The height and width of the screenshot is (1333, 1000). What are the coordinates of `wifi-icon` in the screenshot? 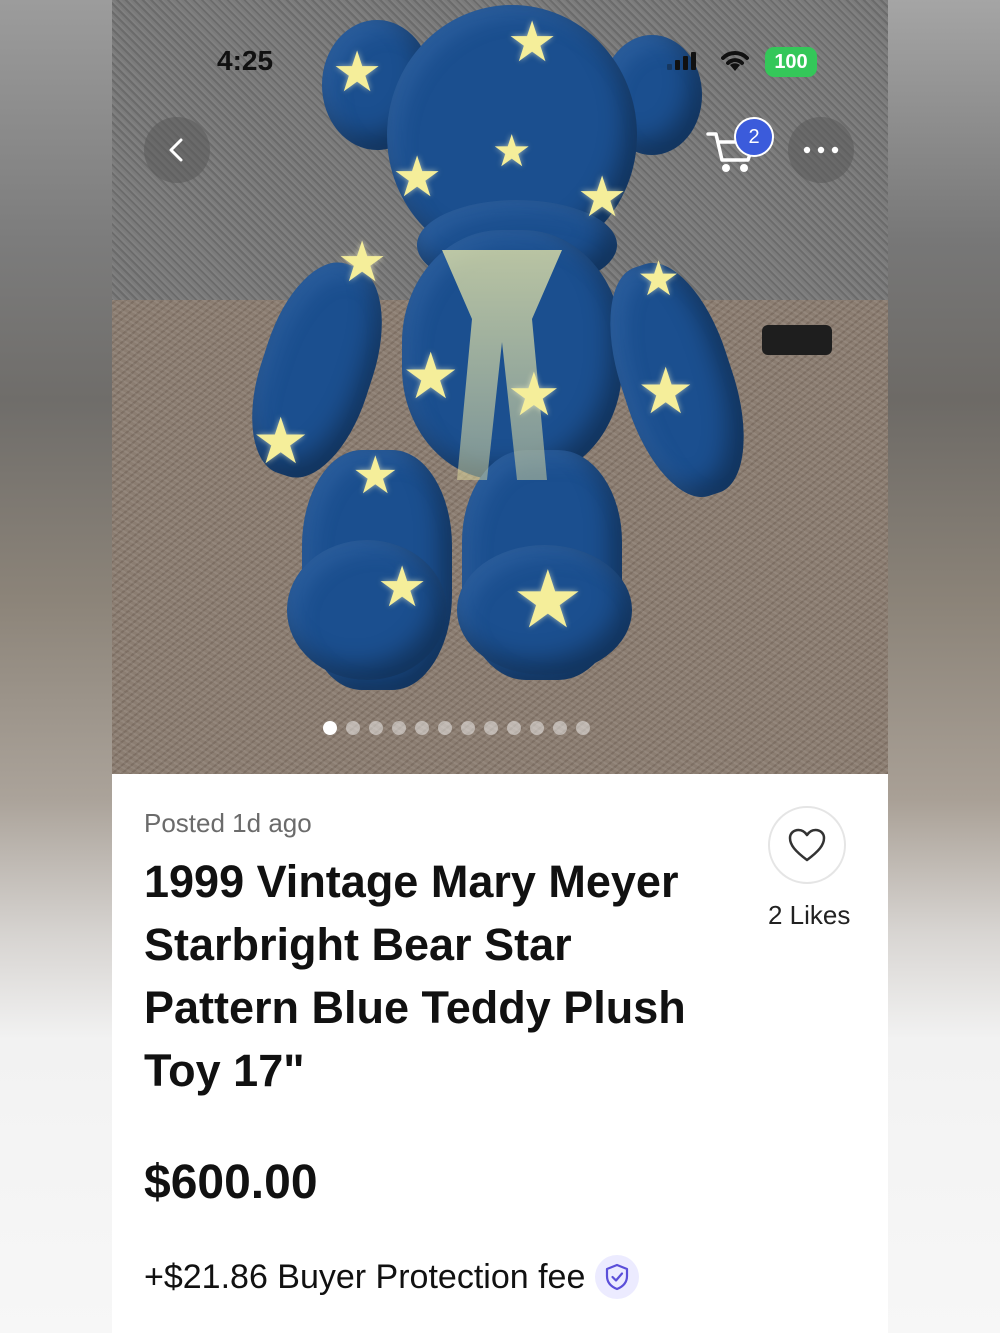 It's located at (735, 61).